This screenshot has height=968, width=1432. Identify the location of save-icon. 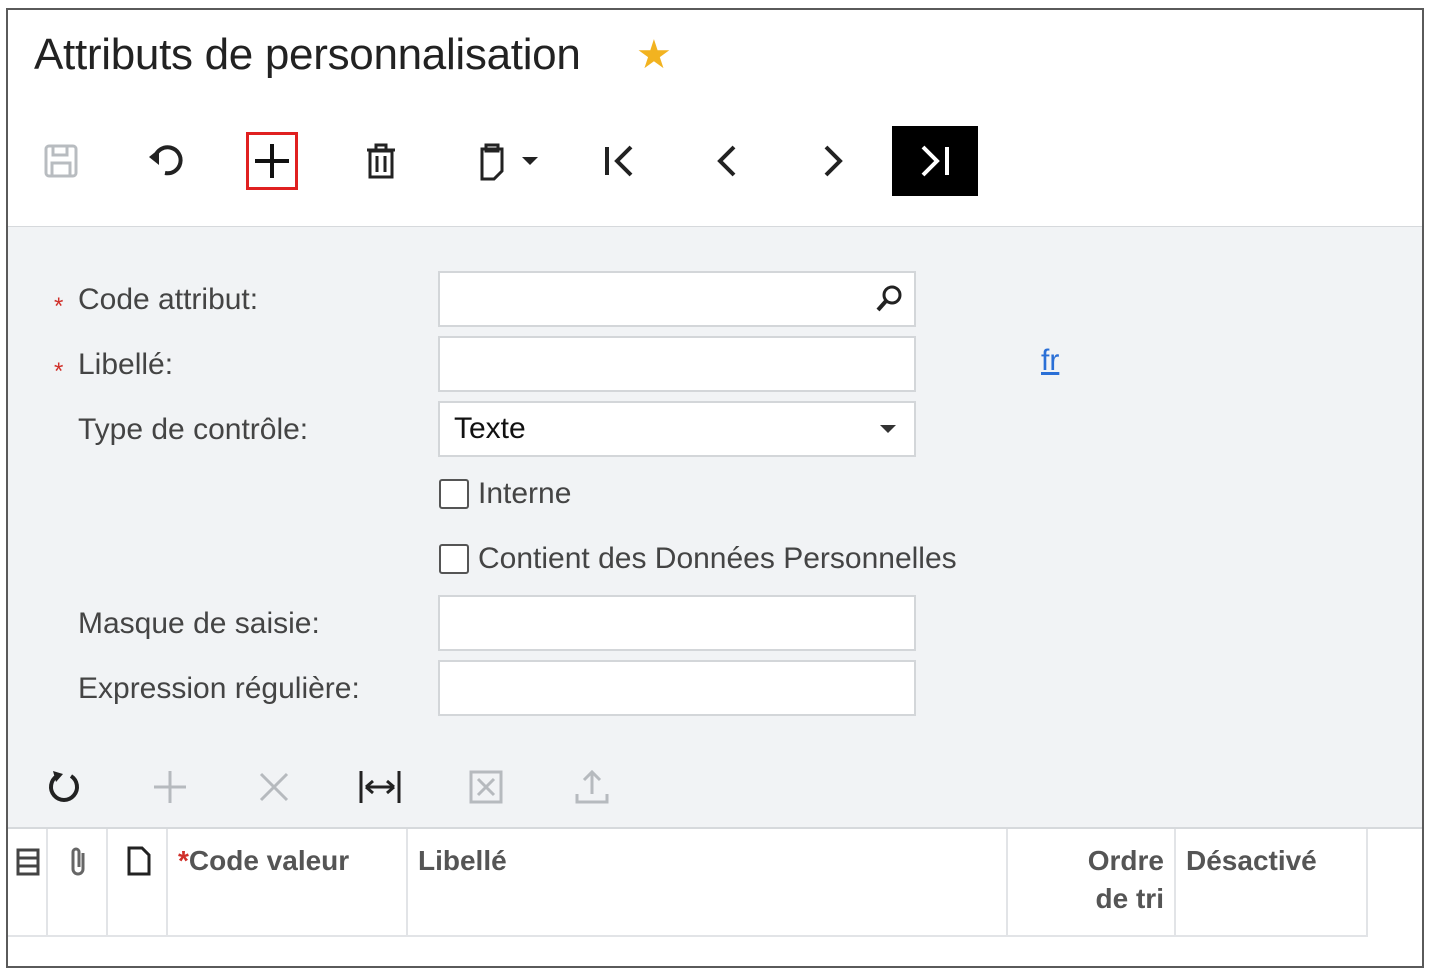
(61, 161).